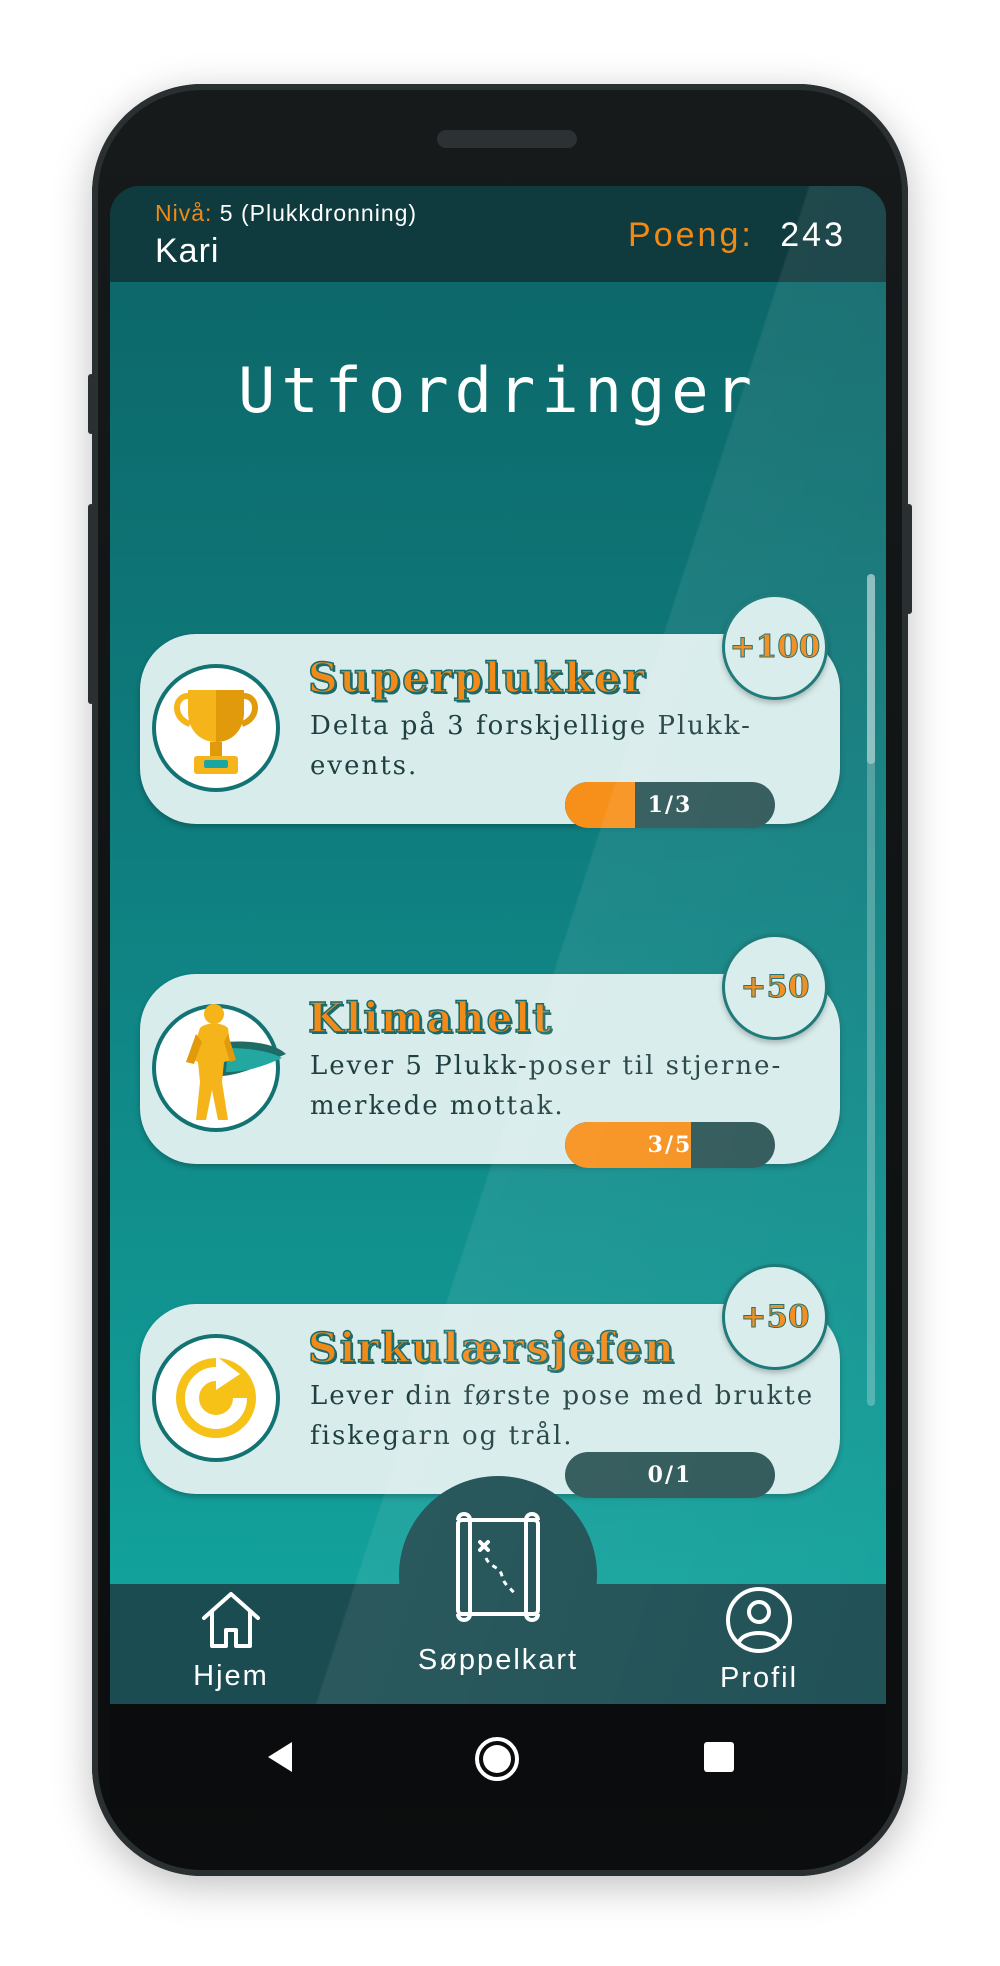  I want to click on power-button, so click(909, 559).